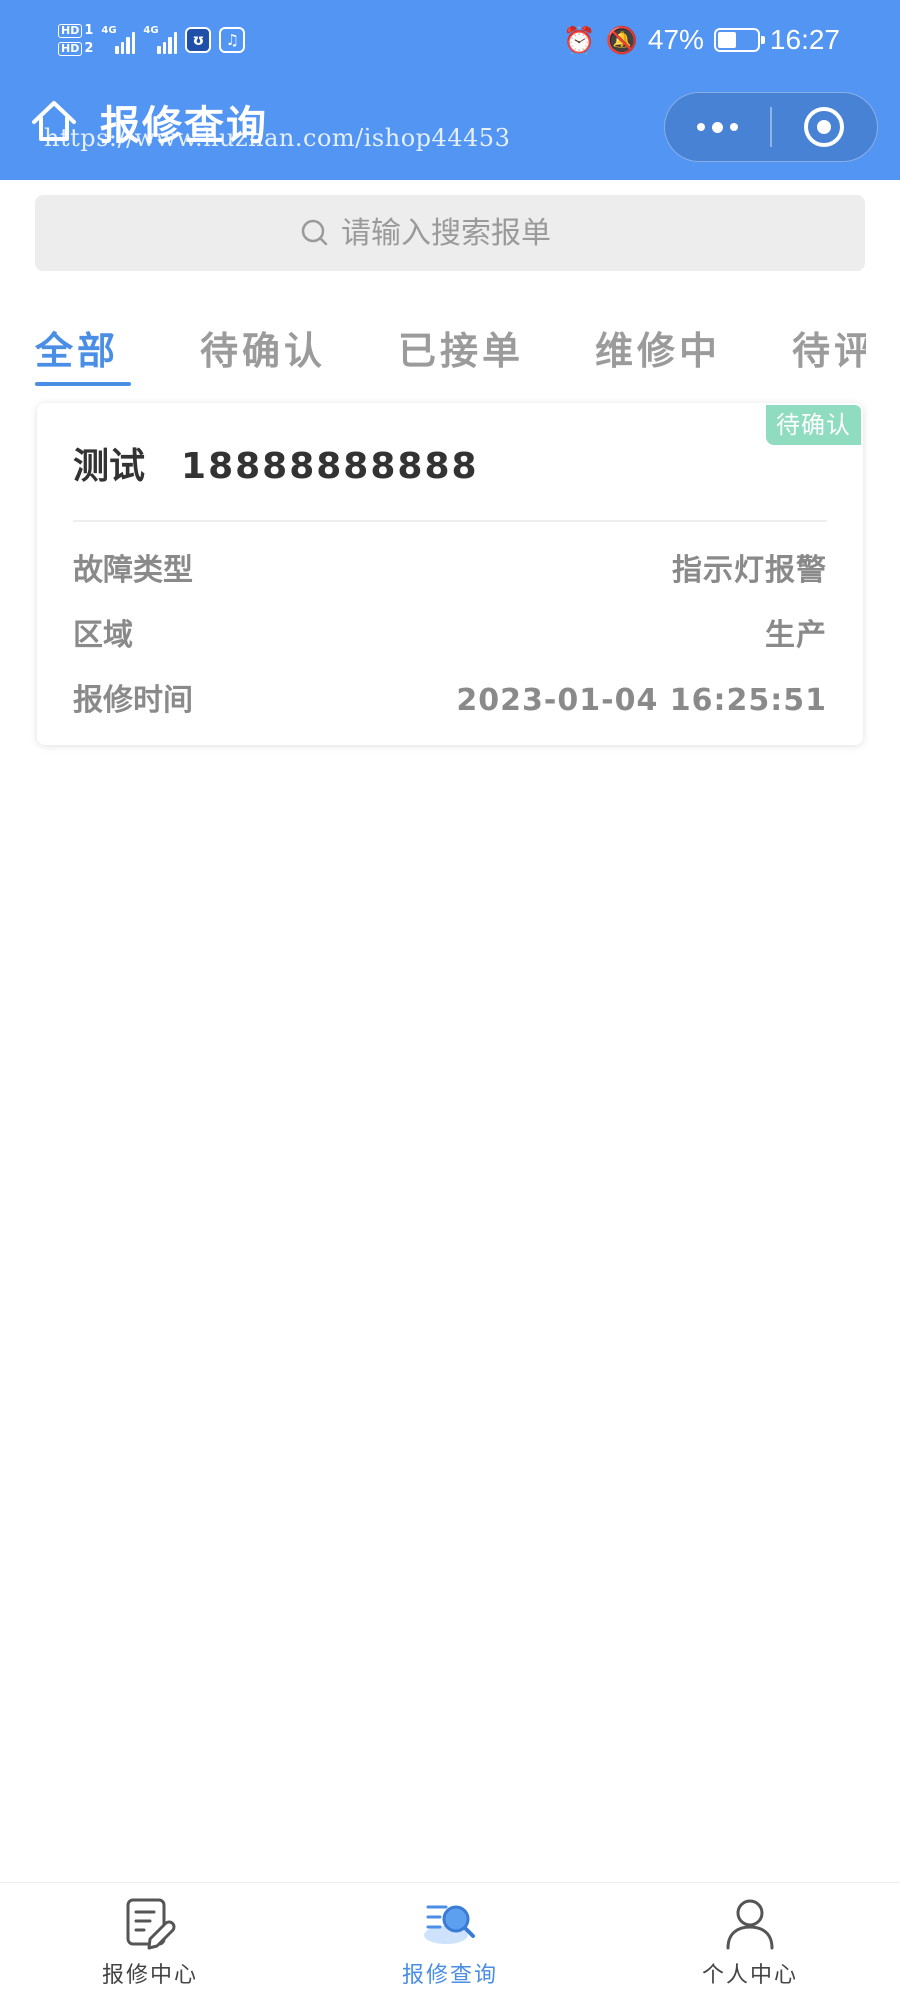 The height and width of the screenshot is (2000, 900). What do you see at coordinates (263, 351) in the screenshot?
I see `tab-pending-confirm: 待确认` at bounding box center [263, 351].